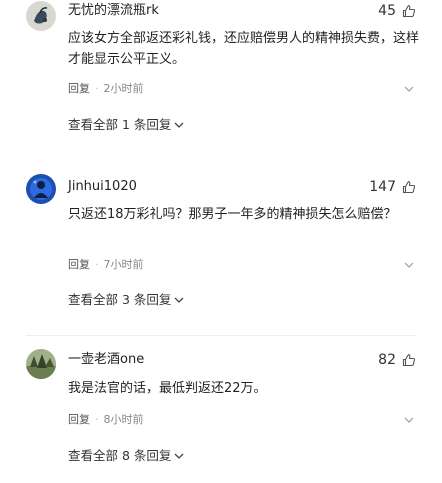 This screenshot has height=483, width=442. I want to click on like-count: 82, so click(387, 360).